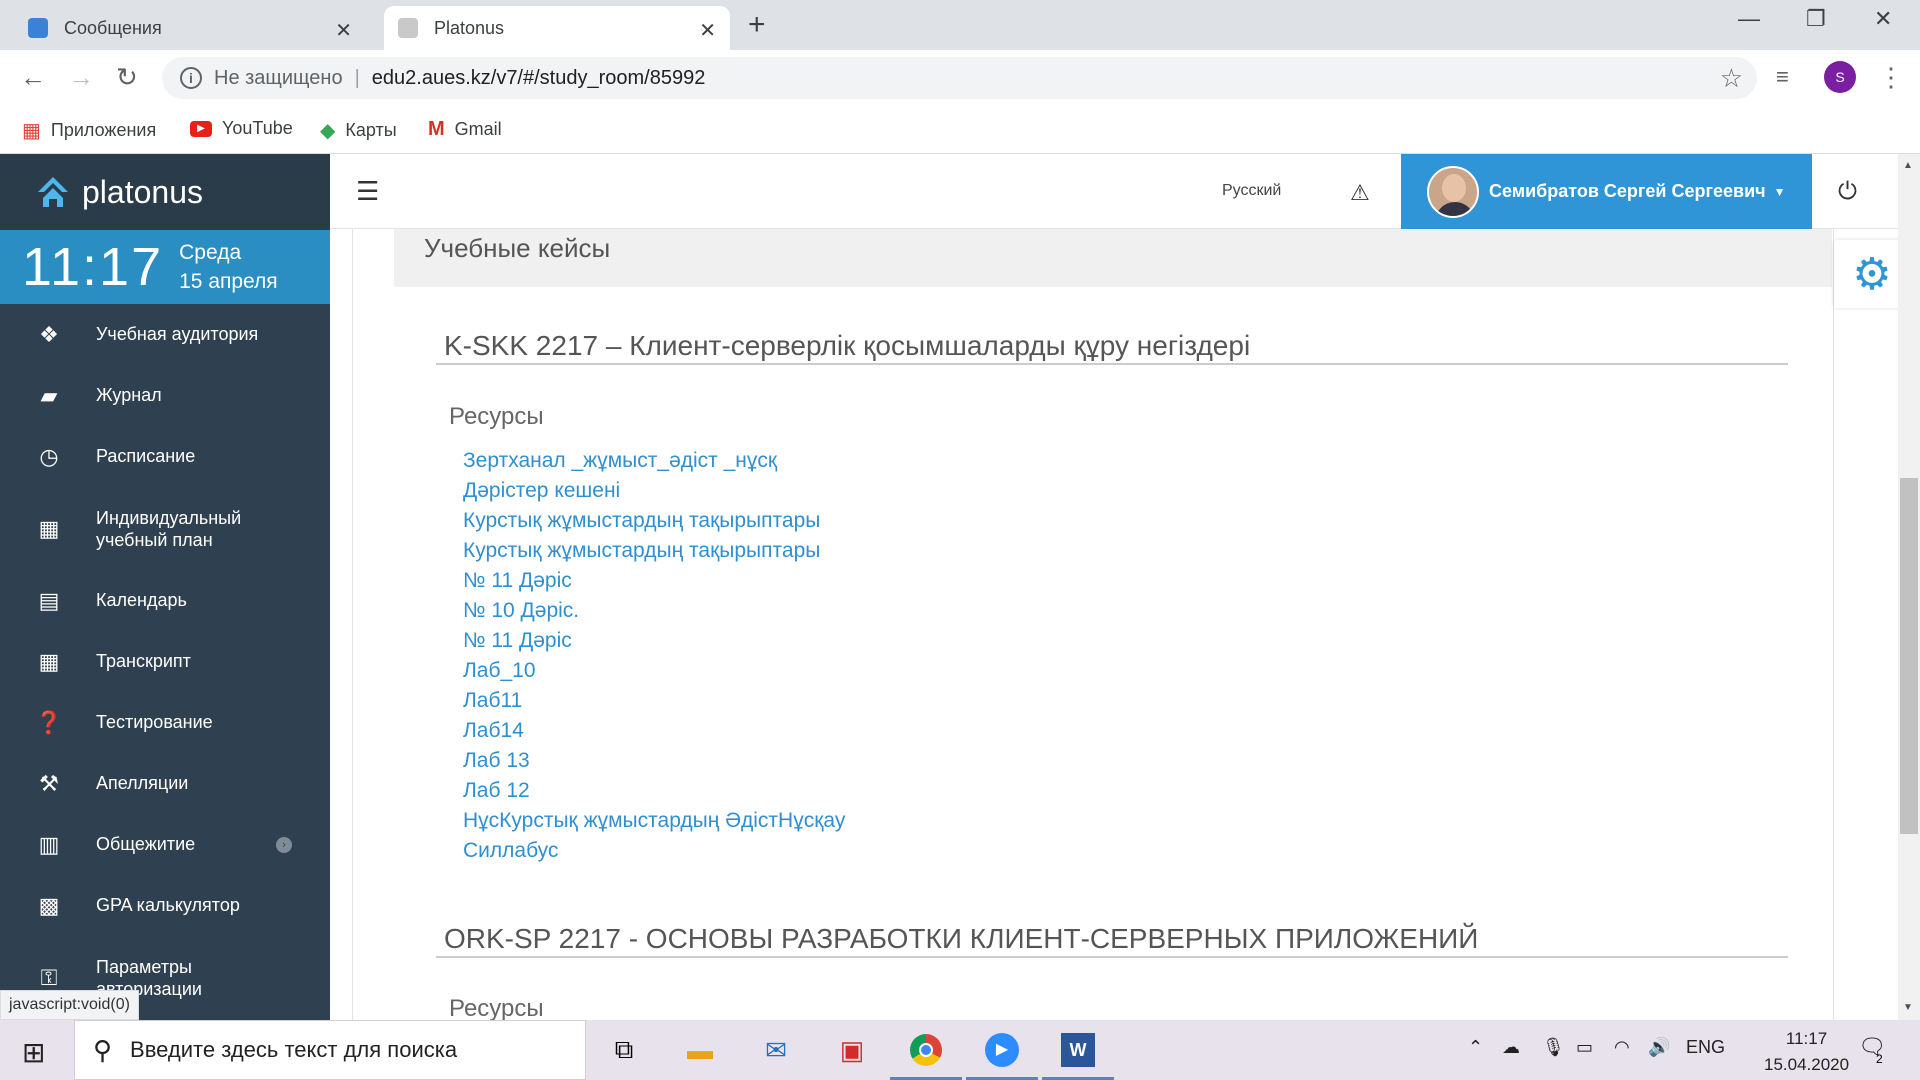 The height and width of the screenshot is (1080, 1920). Describe the element at coordinates (33, 77) in the screenshot. I see `back-icon: ←` at that location.